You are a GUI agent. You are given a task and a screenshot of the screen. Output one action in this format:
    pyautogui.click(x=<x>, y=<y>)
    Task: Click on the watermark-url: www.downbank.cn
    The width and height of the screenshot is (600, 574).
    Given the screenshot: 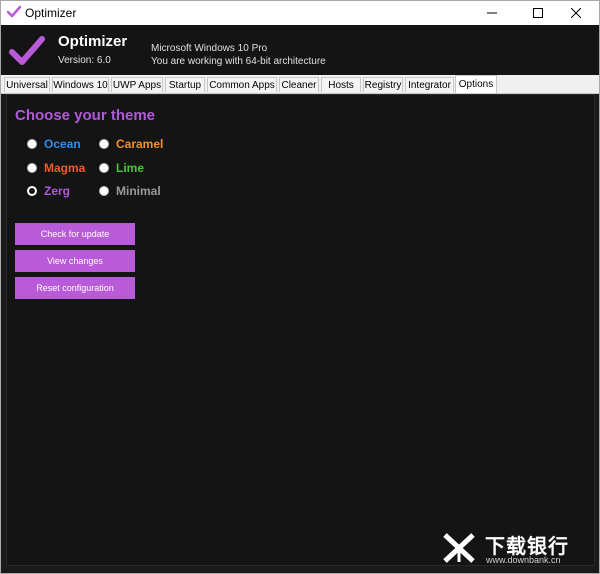 What is the action you would take?
    pyautogui.click(x=523, y=560)
    